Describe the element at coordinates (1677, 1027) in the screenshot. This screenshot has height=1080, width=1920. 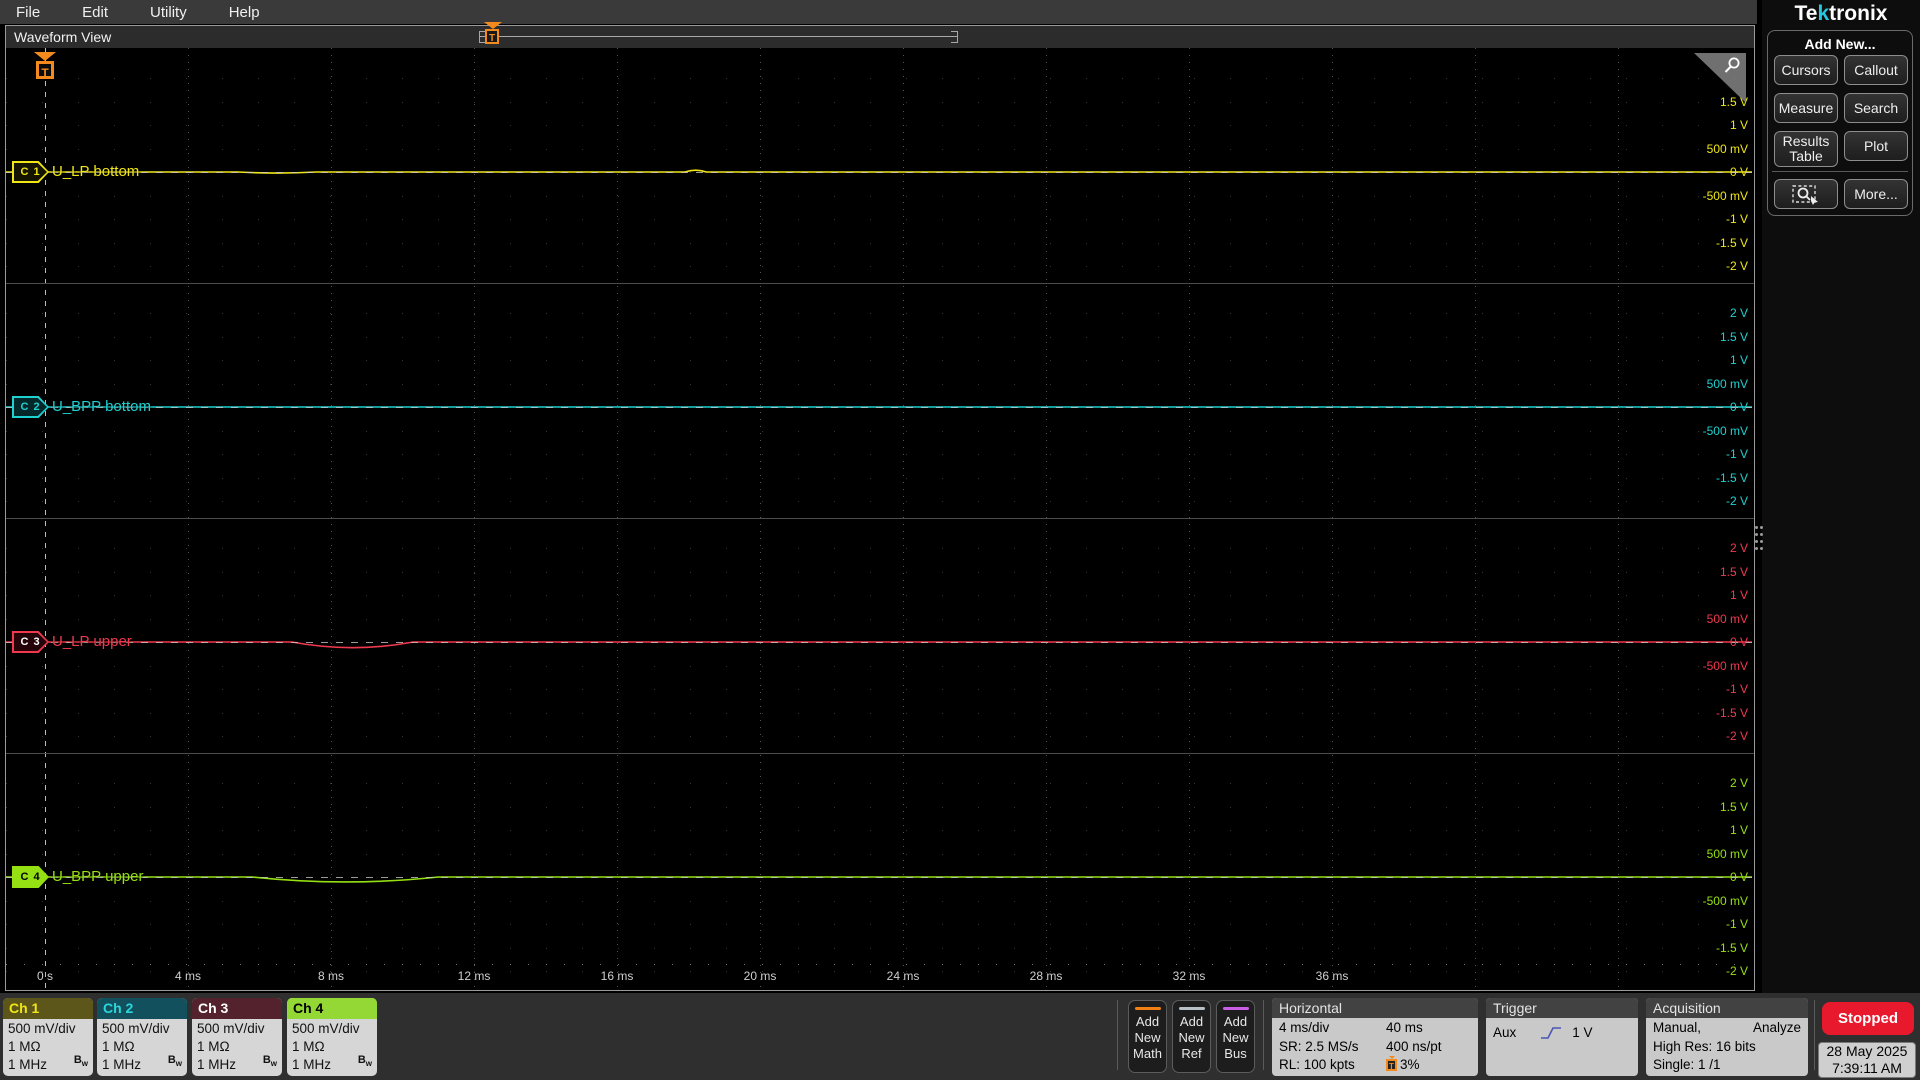
I see `acquisition-mode: Manual,` at that location.